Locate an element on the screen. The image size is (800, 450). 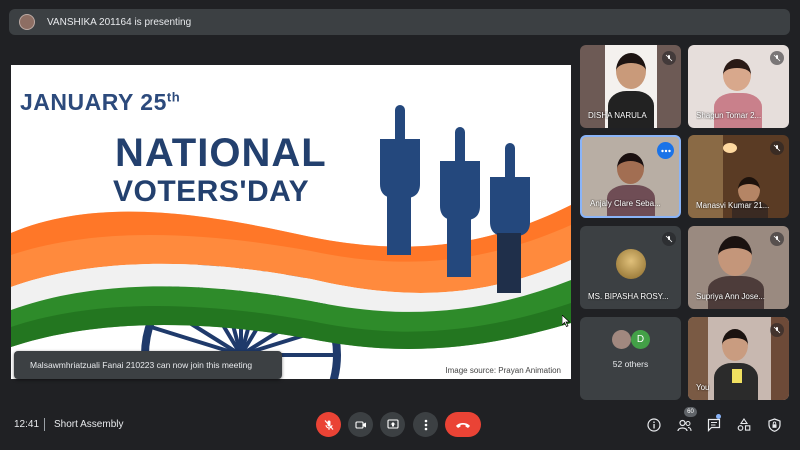
present-screen-icon is located at coordinates (392, 424).